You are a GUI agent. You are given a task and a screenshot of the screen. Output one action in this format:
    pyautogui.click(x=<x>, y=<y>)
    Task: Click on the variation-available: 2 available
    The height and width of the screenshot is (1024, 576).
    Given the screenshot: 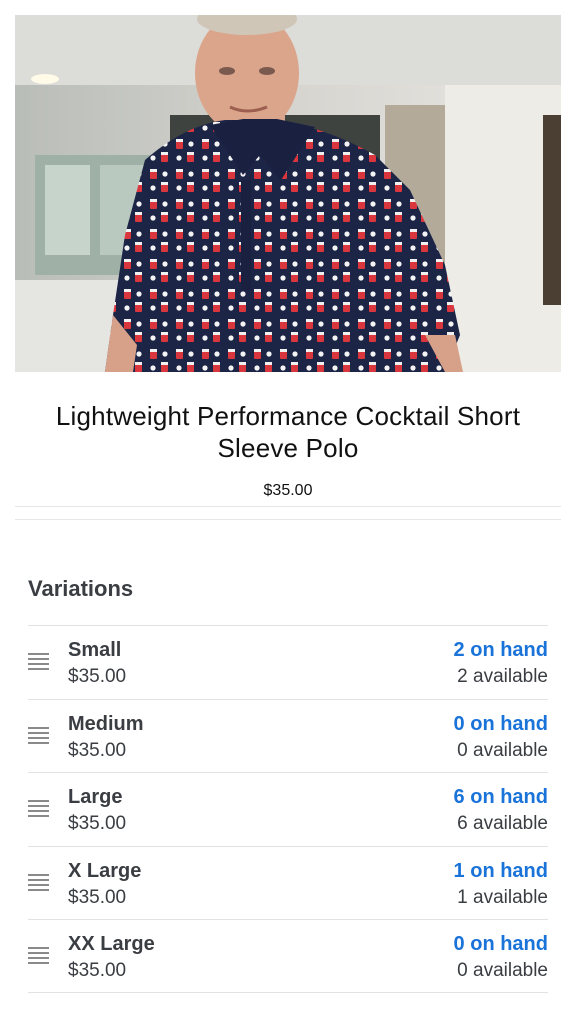 What is the action you would take?
    pyautogui.click(x=502, y=676)
    